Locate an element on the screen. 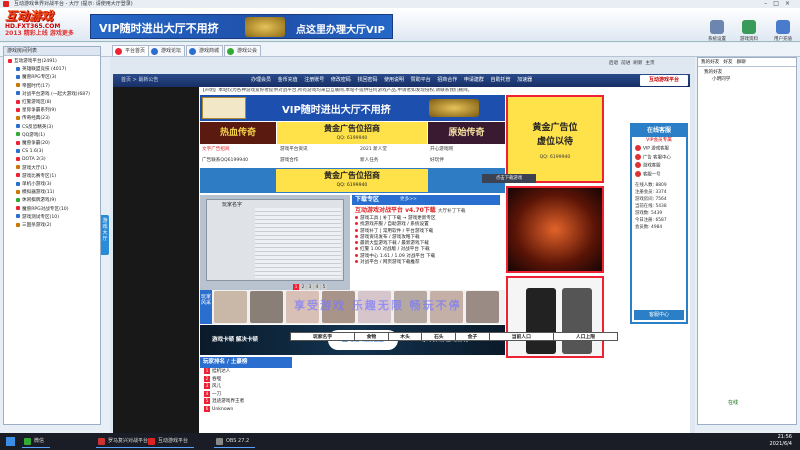 This screenshot has width=800, height=450. tab-forum: 游戏论坛 is located at coordinates (167, 50).